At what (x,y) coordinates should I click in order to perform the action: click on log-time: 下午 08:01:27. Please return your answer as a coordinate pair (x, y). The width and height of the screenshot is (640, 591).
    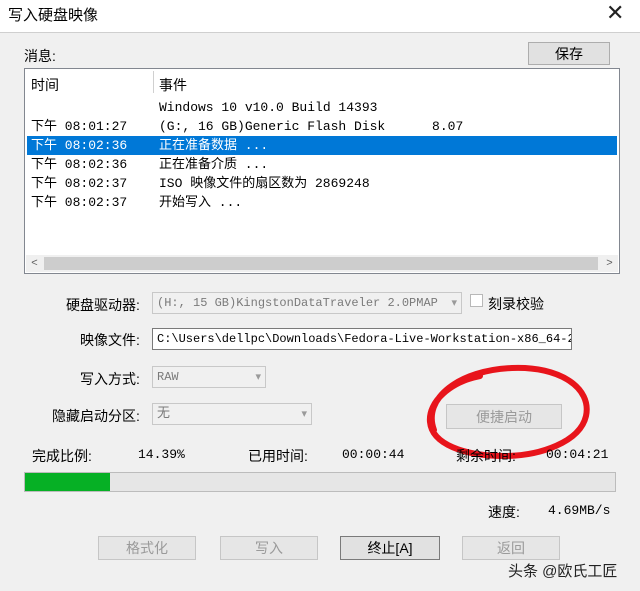
    Looking at the image, I should click on (79, 126).